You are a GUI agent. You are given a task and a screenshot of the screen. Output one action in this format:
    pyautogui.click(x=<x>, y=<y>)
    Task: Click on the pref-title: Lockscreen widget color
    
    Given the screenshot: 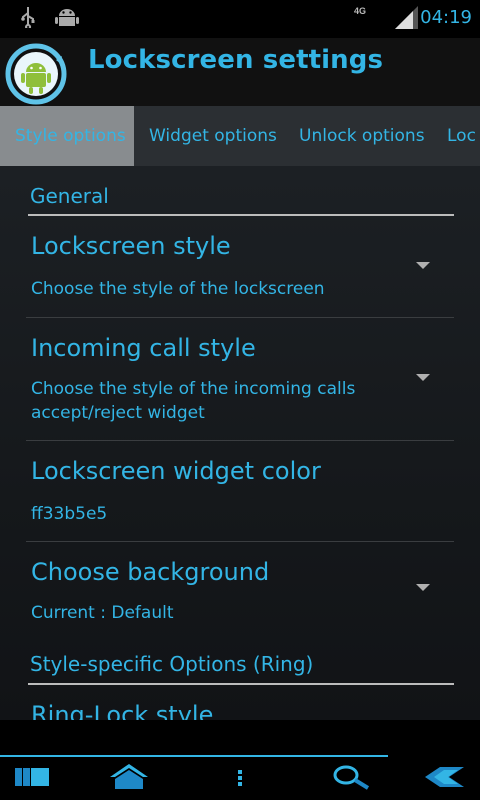 What is the action you would take?
    pyautogui.click(x=176, y=471)
    